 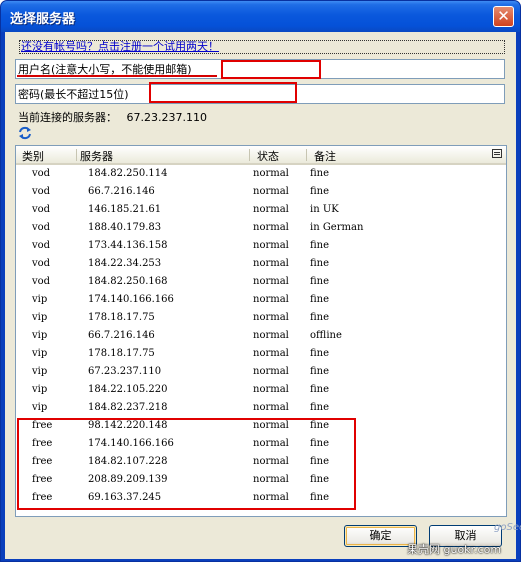 What do you see at coordinates (125, 209) in the screenshot?
I see `cell-server: 146.185.21.61` at bounding box center [125, 209].